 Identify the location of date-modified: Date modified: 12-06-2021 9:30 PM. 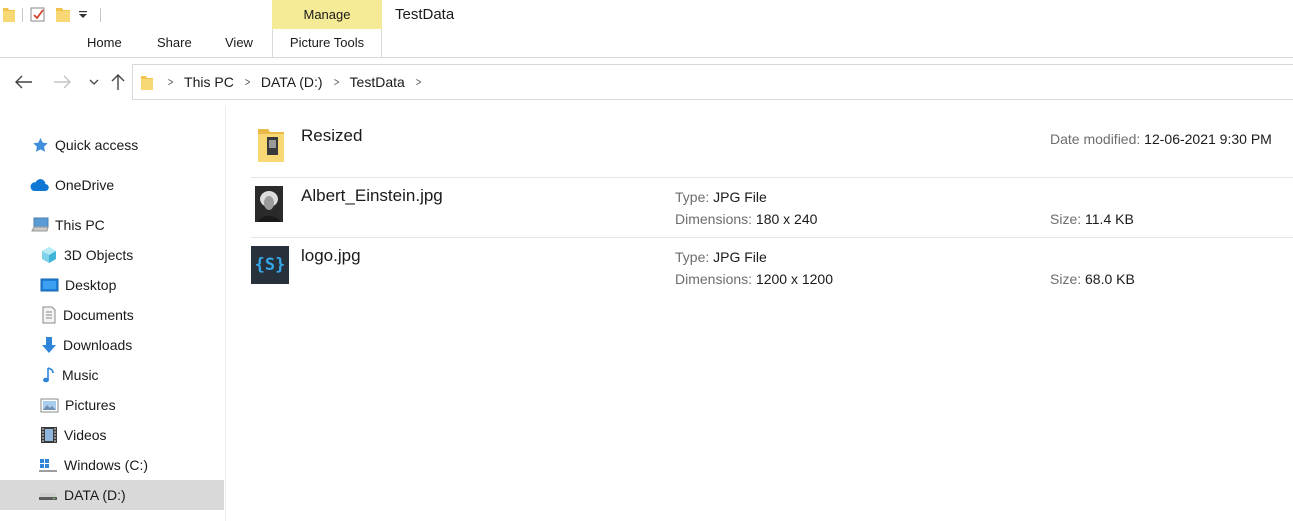
(1161, 139).